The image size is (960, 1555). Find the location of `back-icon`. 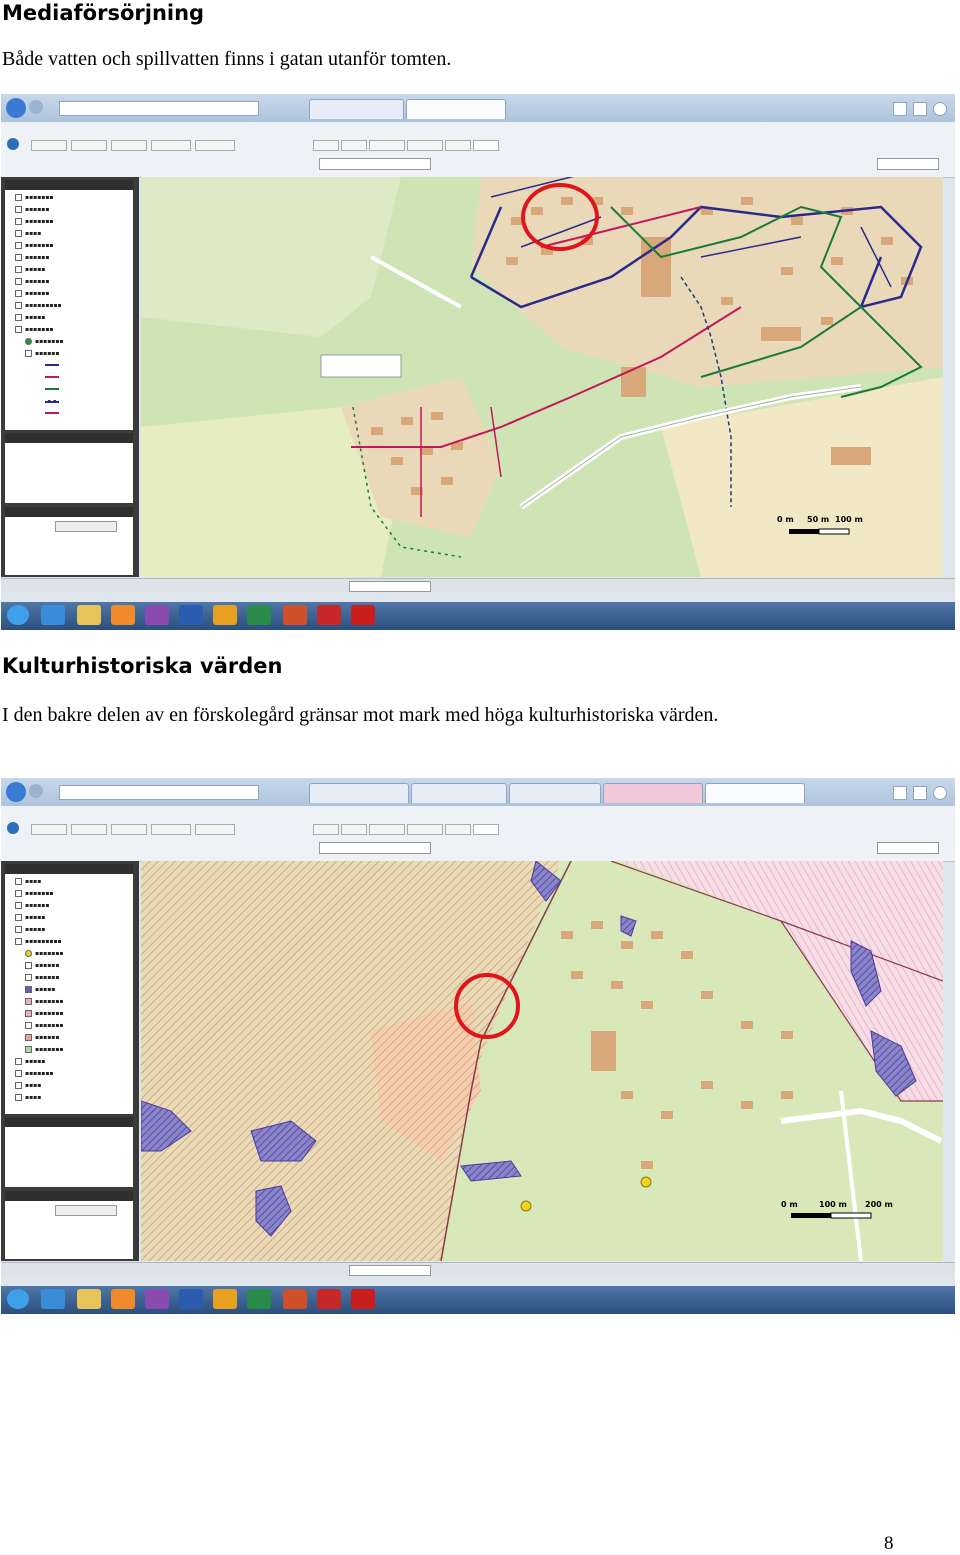

back-icon is located at coordinates (16, 108).